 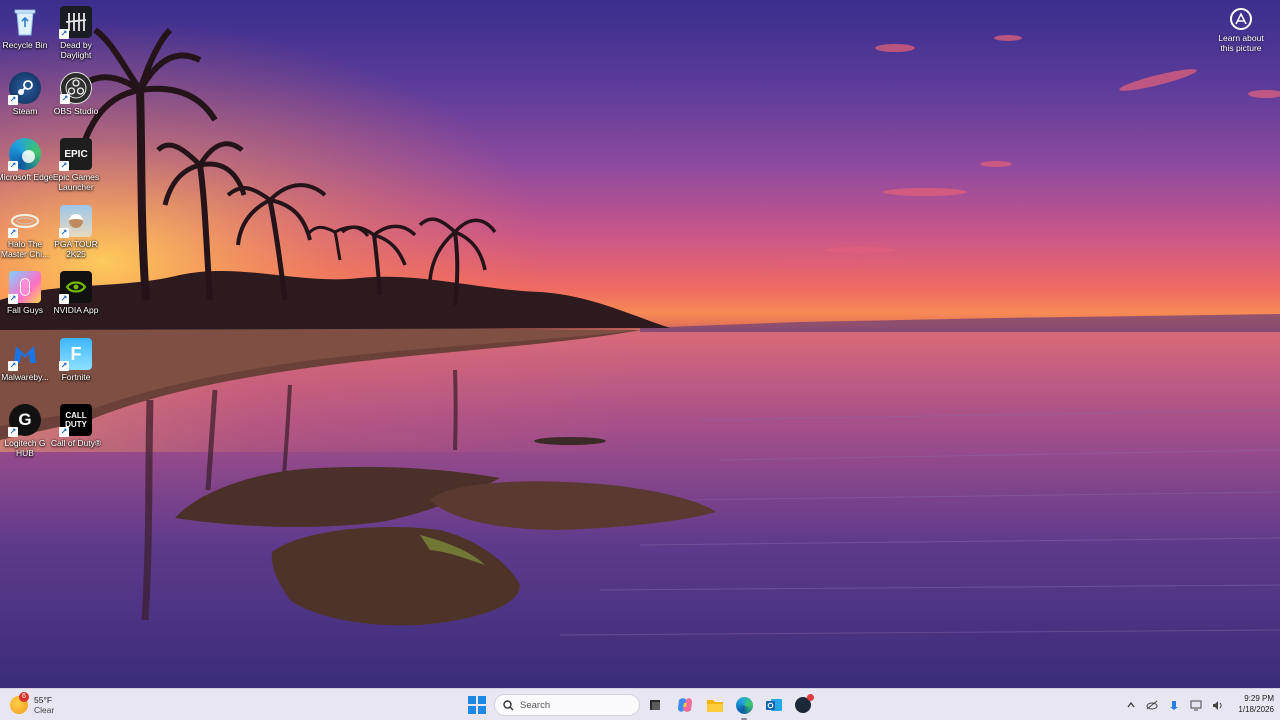 I want to click on dead-by-daylight-icon: ↗, so click(x=75, y=22).